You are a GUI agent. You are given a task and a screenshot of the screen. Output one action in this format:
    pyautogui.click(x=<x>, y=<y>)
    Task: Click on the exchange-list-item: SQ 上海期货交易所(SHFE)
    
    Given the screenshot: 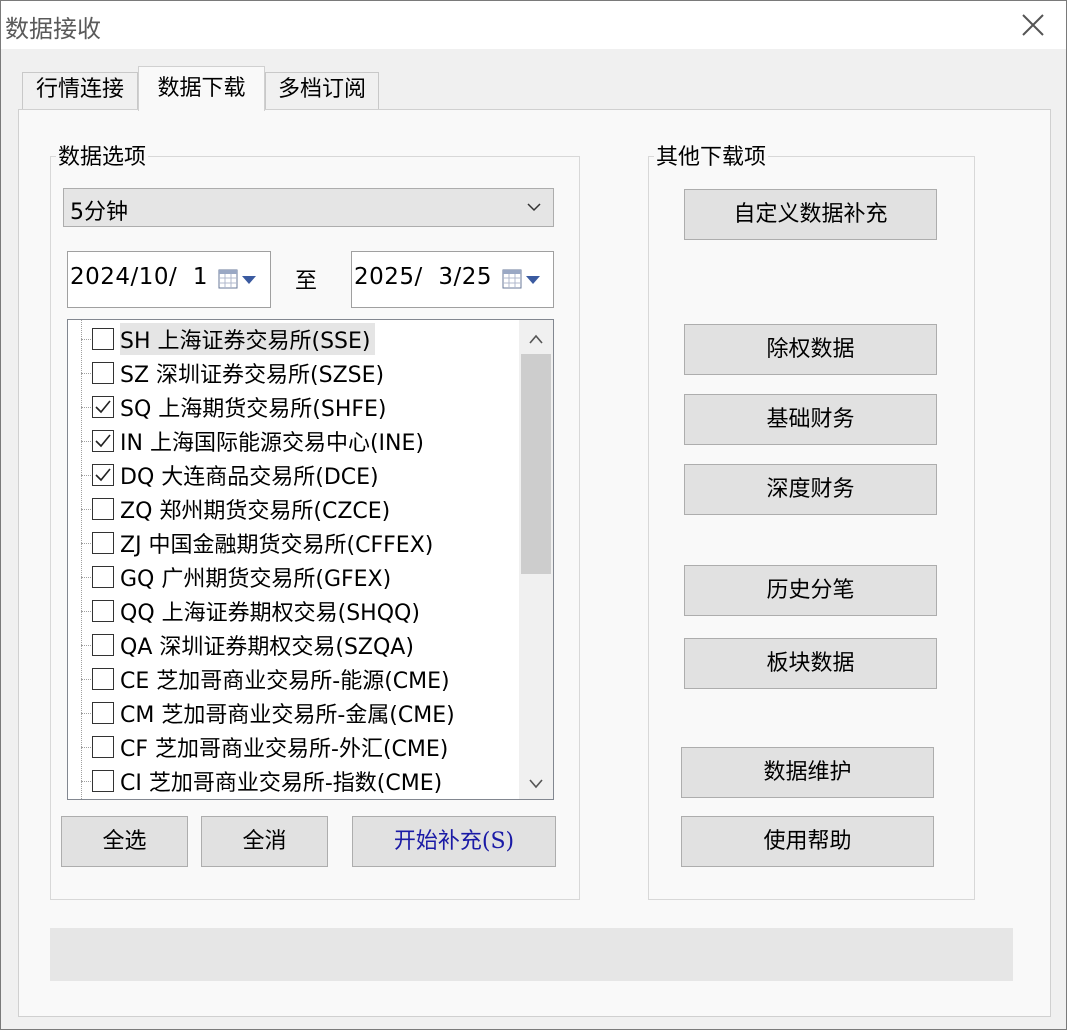 What is the action you would take?
    pyautogui.click(x=293, y=407)
    